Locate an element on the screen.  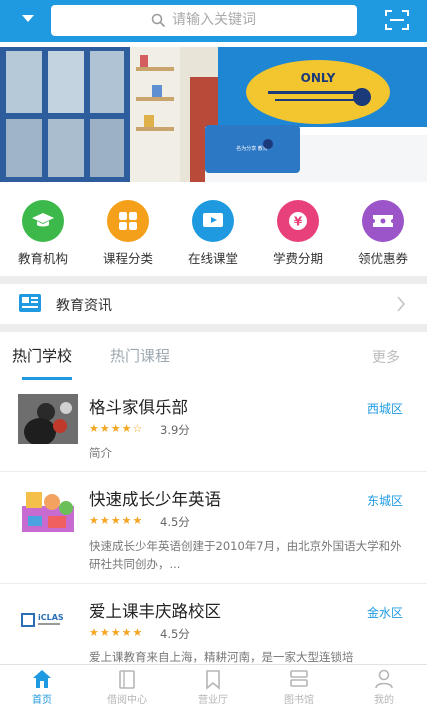
district-tag: 西城区 is located at coordinates (385, 408).